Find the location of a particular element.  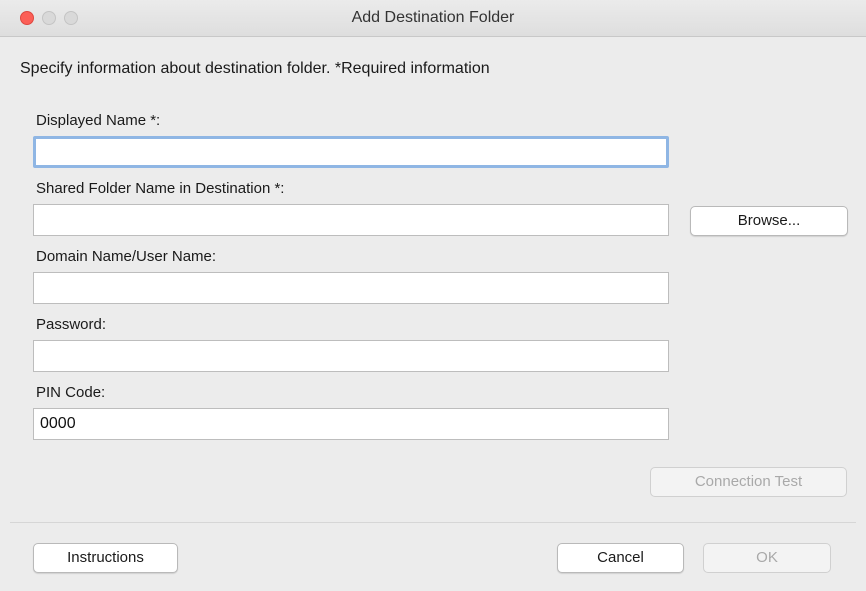

pin-code-input is located at coordinates (351, 424).